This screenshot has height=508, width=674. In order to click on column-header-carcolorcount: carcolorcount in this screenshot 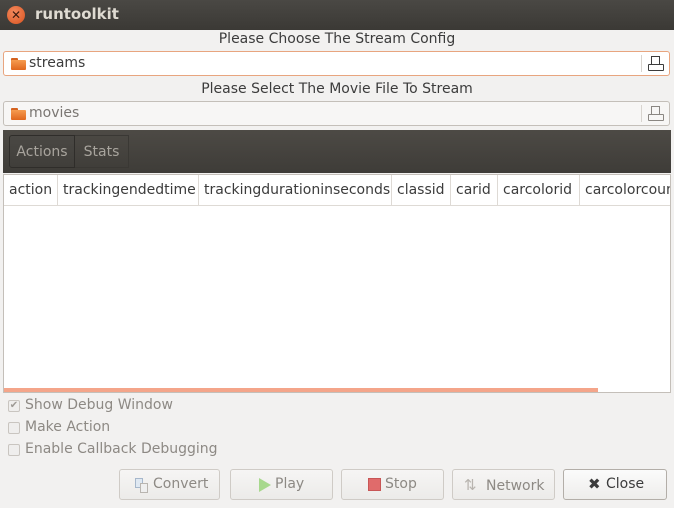, I will do `click(625, 190)`.